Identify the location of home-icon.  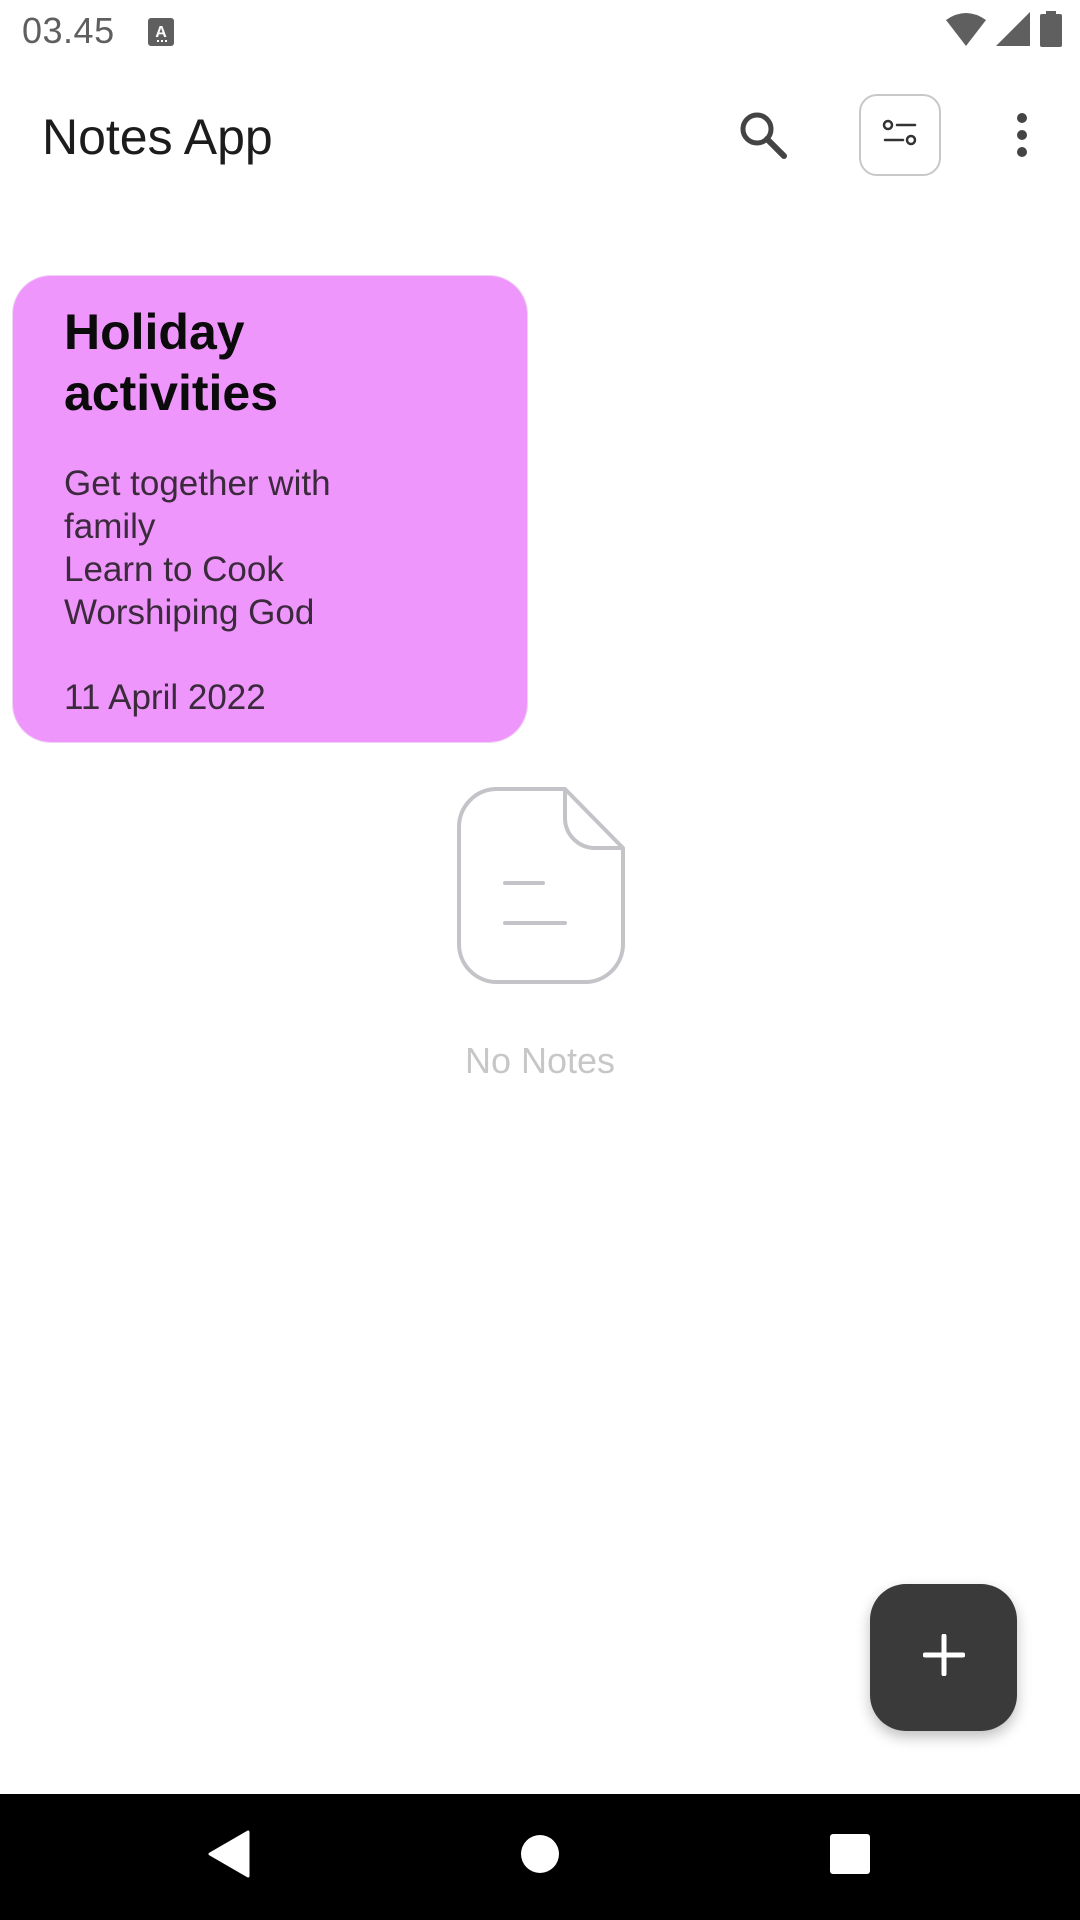
(540, 1856).